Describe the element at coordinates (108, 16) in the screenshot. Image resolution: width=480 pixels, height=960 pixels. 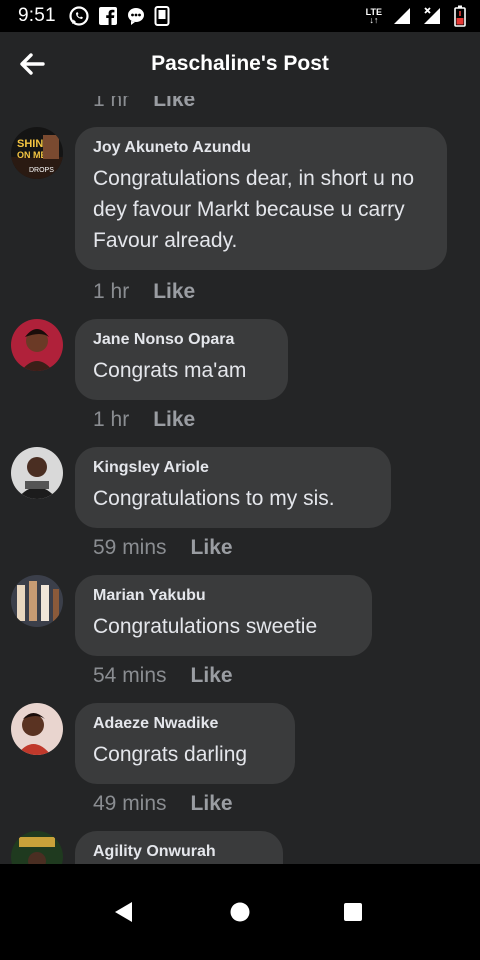
I see `facebook-icon` at that location.